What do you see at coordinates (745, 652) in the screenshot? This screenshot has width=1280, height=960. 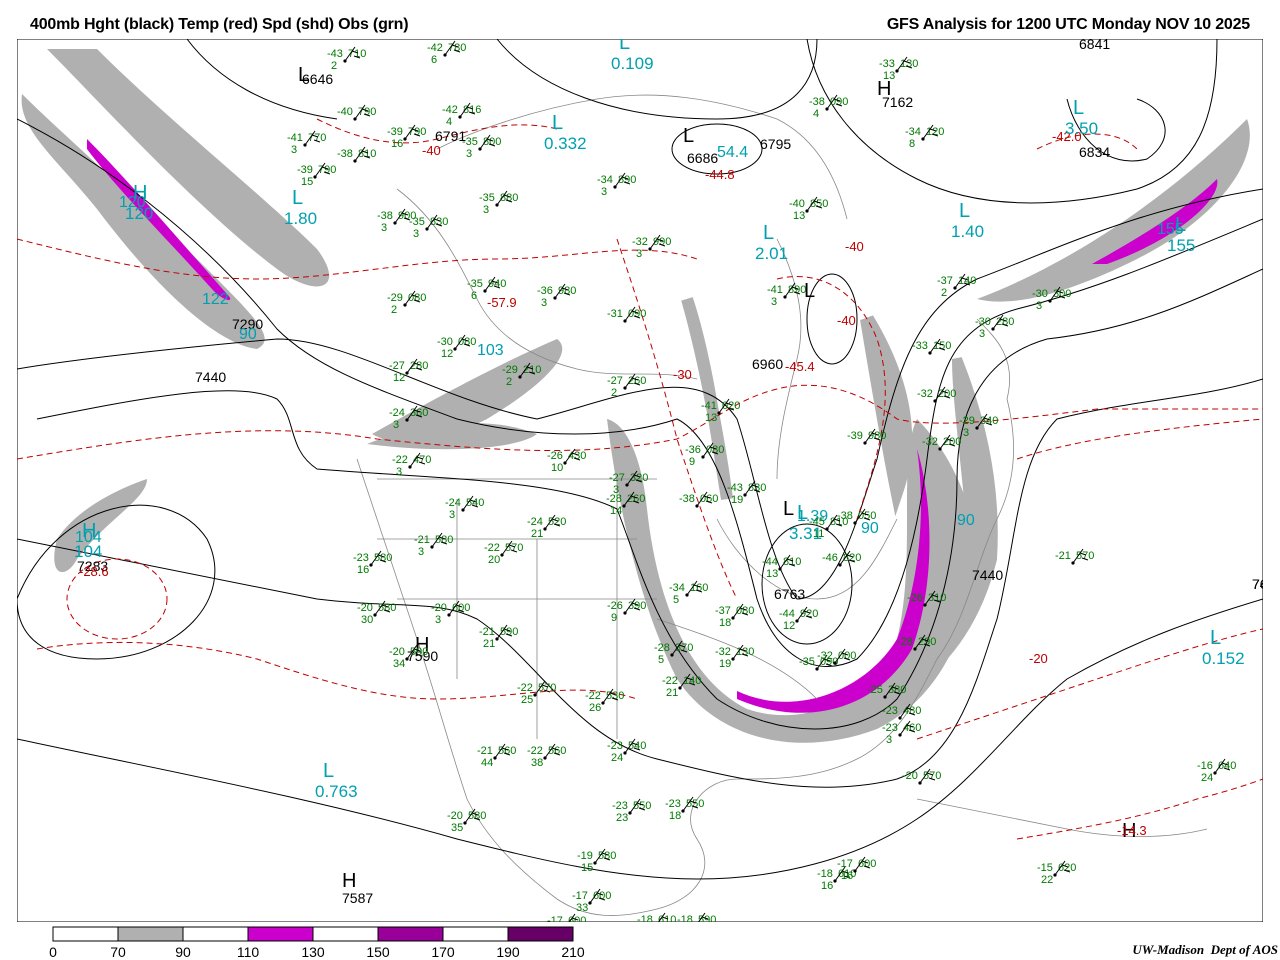 I see `obs-height: 130` at bounding box center [745, 652].